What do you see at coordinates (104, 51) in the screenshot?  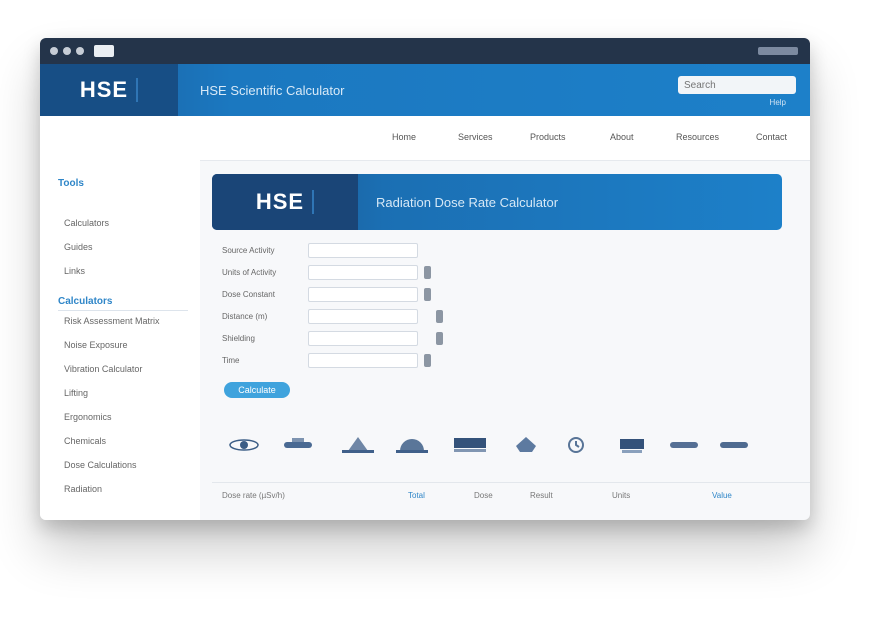 I see `app-tab` at bounding box center [104, 51].